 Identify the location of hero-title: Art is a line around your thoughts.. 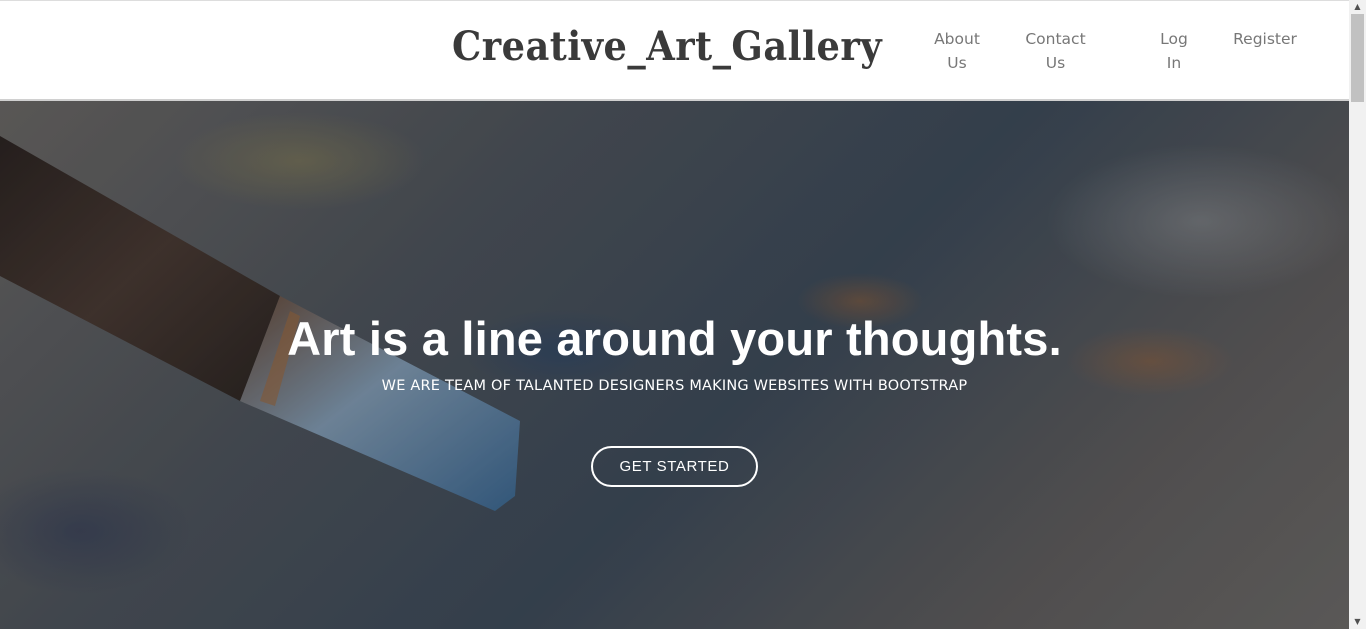
(674, 338).